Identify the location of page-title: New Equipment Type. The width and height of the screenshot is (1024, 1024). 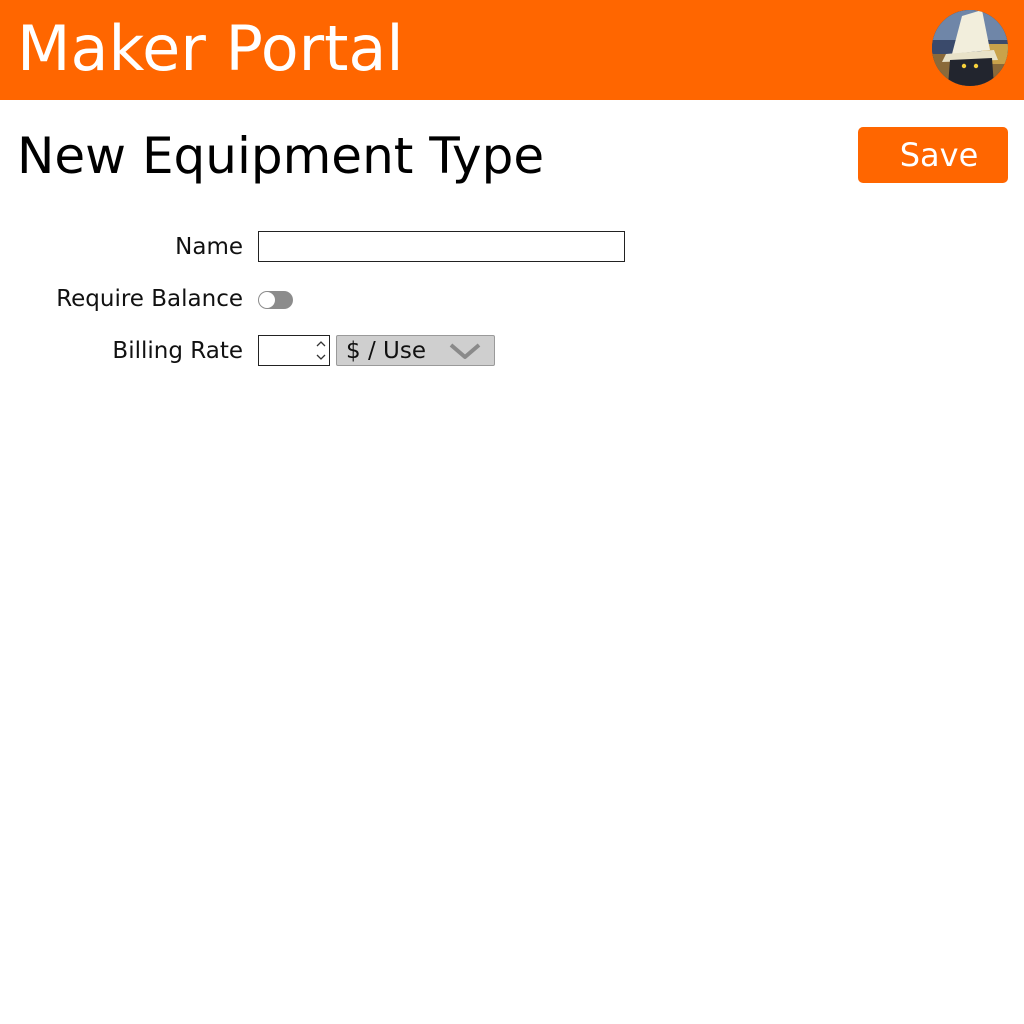
(281, 156).